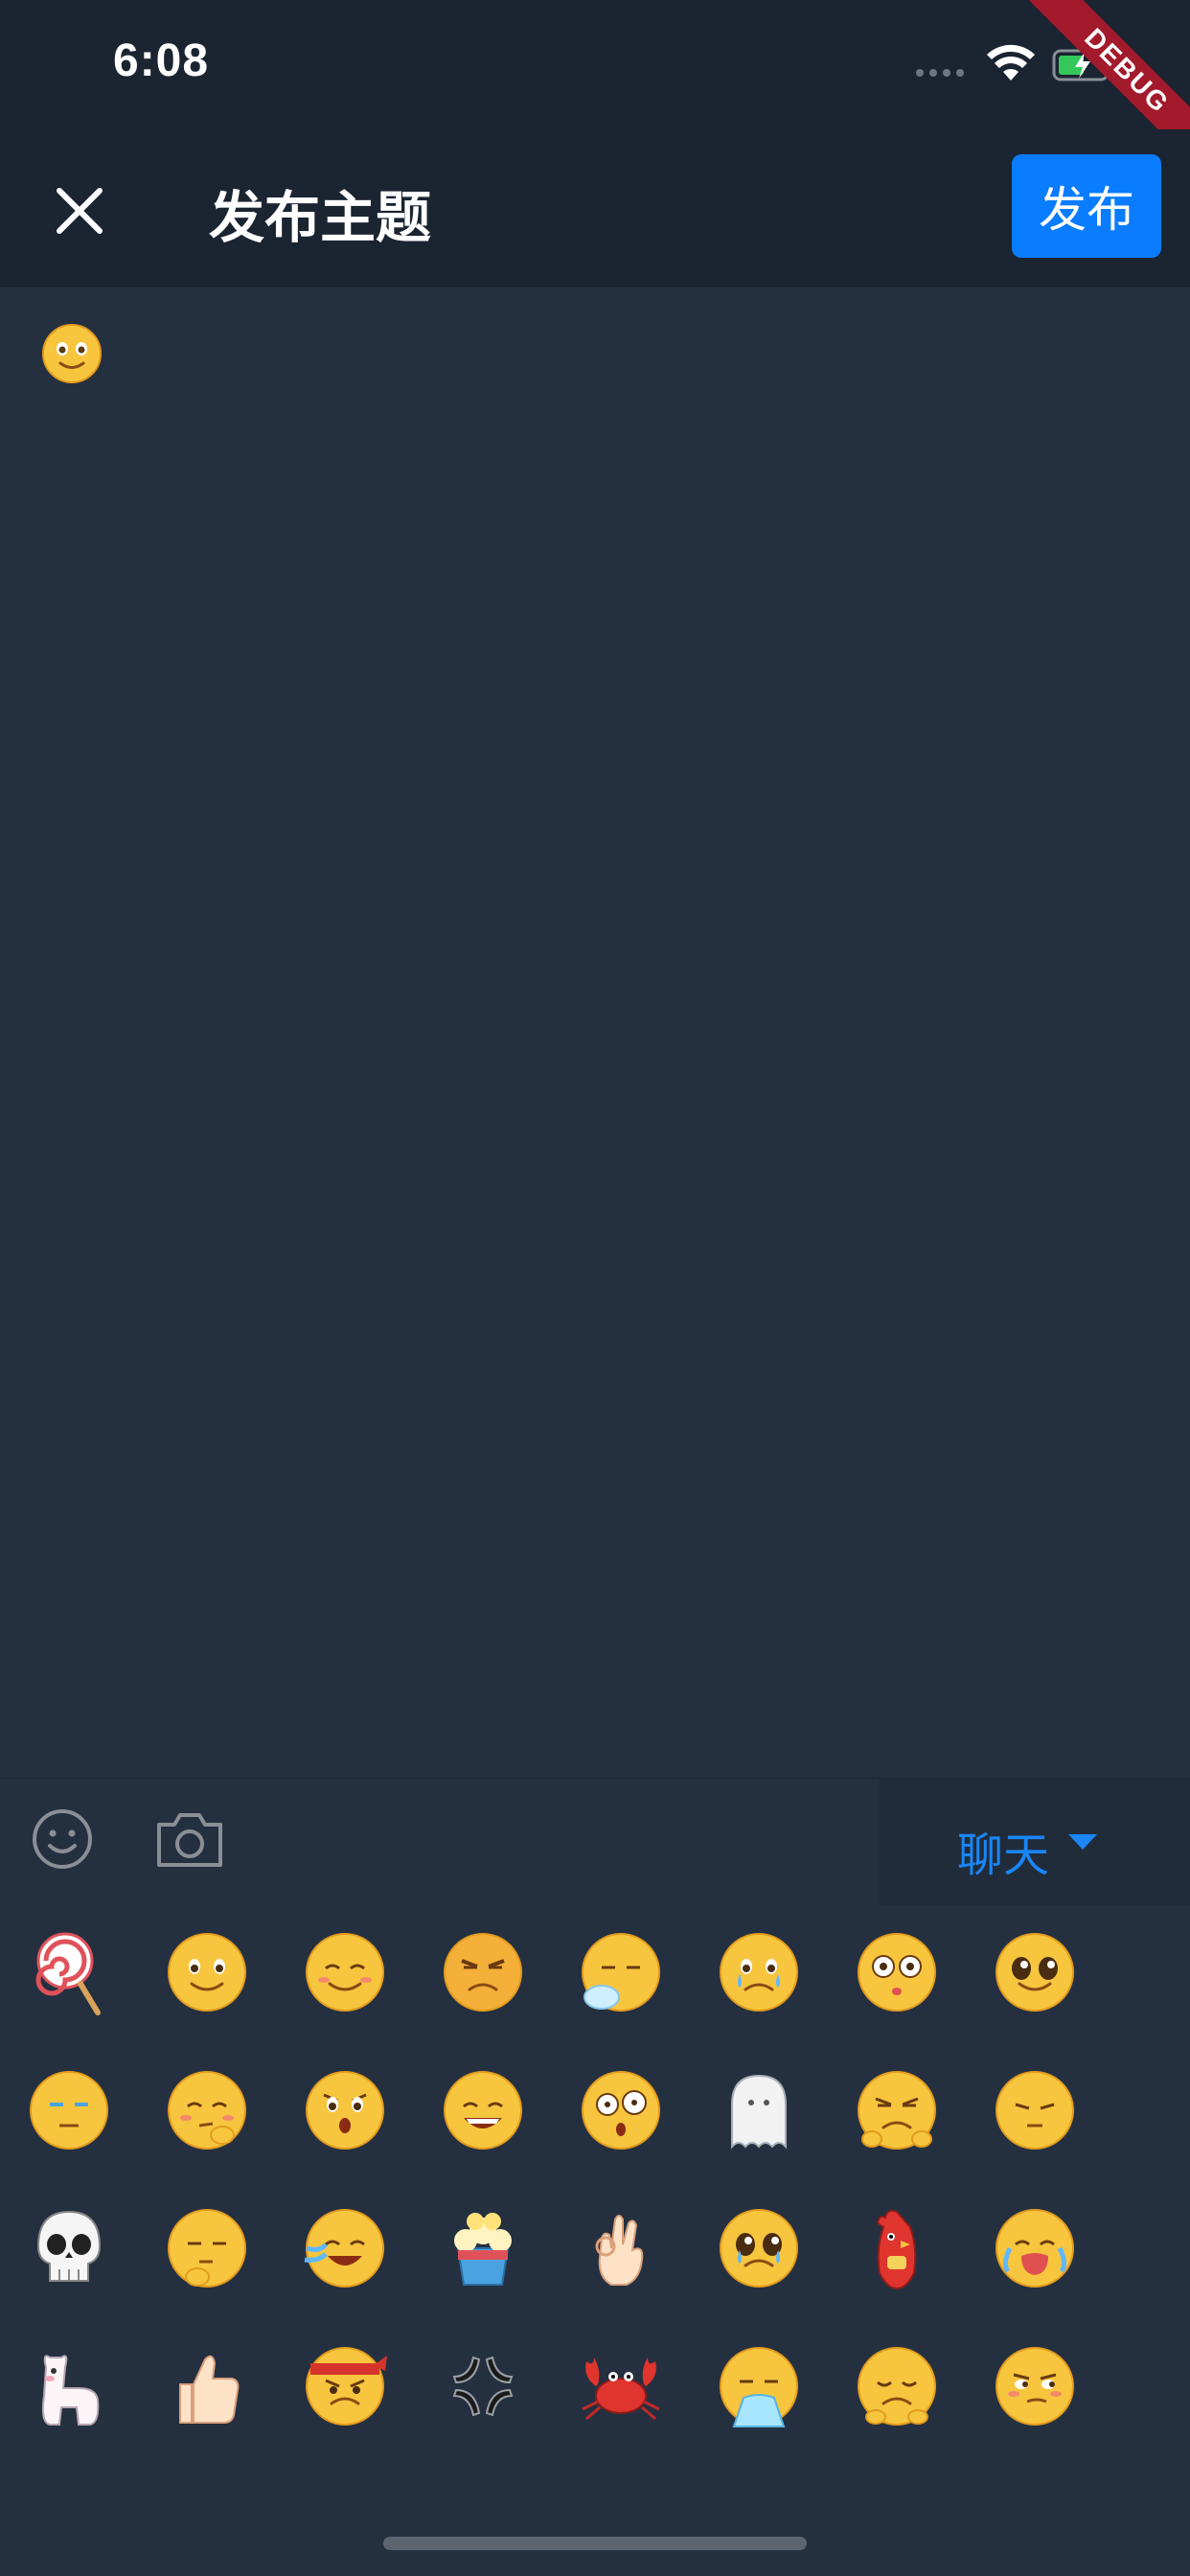 The image size is (1190, 2576). What do you see at coordinates (940, 73) in the screenshot?
I see `cellular-signal-icon` at bounding box center [940, 73].